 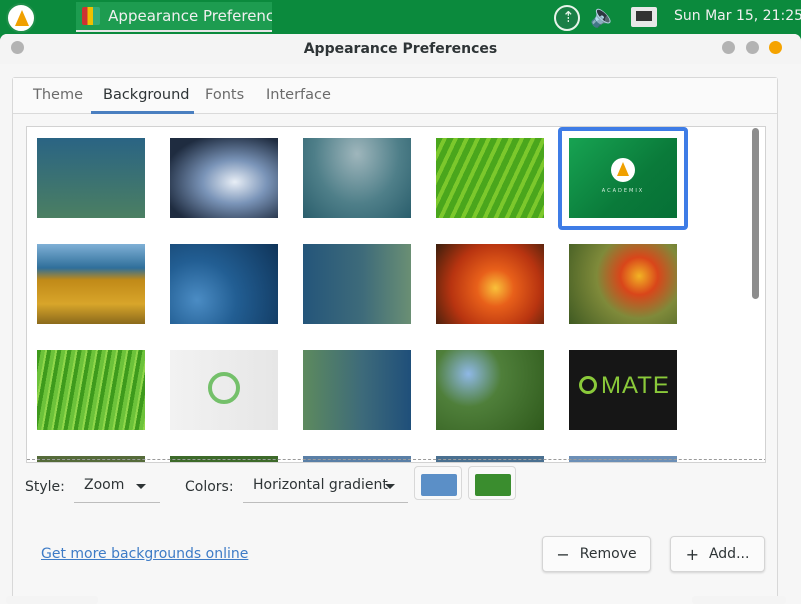 What do you see at coordinates (396, 459) in the screenshot?
I see `row-divider` at bounding box center [396, 459].